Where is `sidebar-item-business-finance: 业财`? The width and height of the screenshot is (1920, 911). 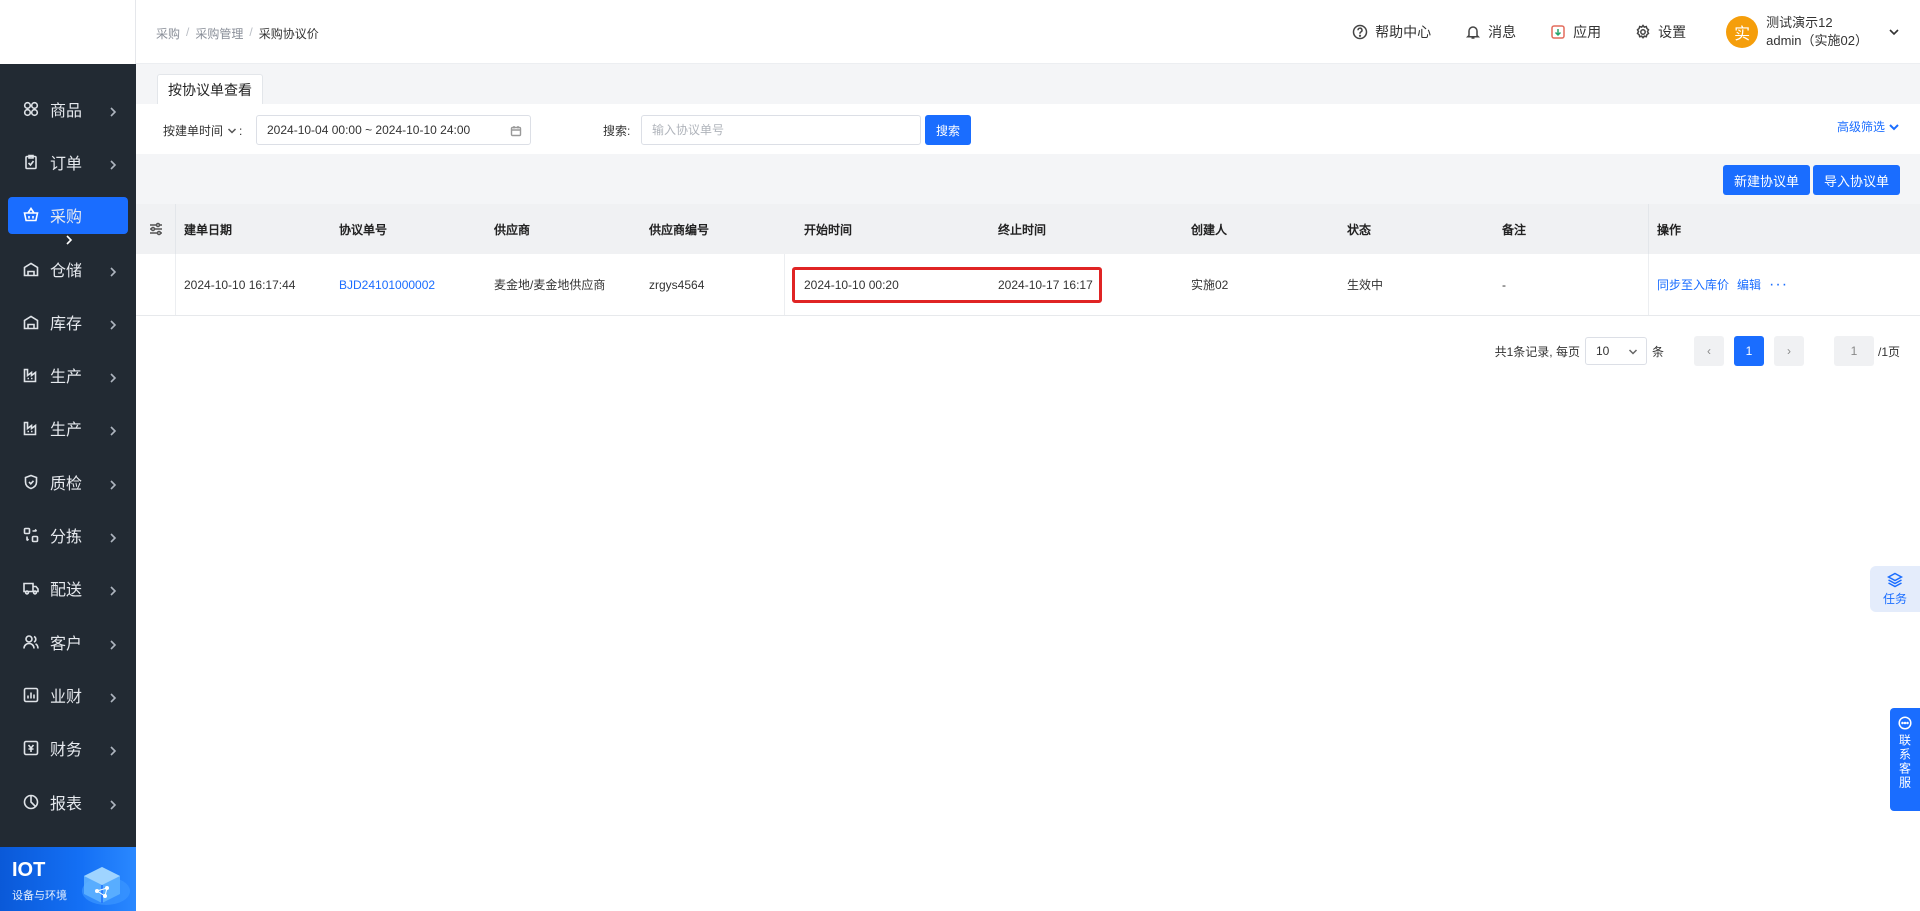
sidebar-item-business-finance: 业财 is located at coordinates (68, 694).